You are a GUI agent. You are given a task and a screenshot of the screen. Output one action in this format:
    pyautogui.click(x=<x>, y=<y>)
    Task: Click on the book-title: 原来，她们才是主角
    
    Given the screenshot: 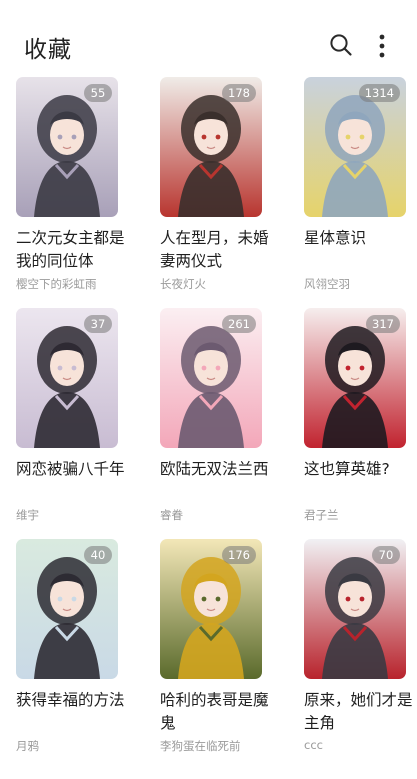 What is the action you would take?
    pyautogui.click(x=358, y=711)
    